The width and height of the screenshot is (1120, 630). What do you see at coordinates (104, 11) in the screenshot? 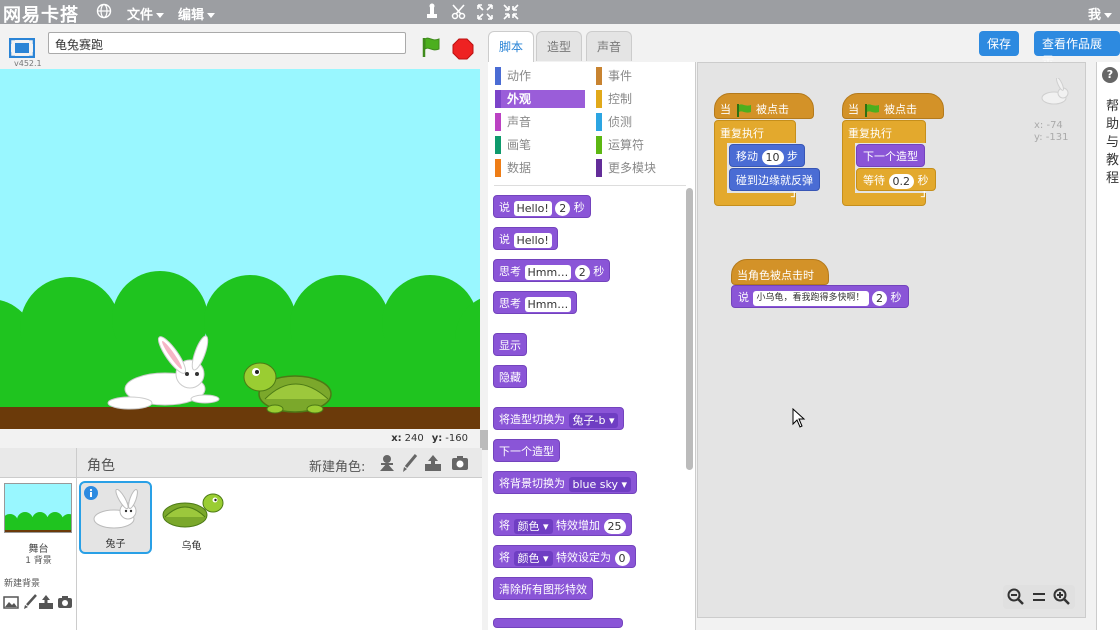
I see `globe-icon` at bounding box center [104, 11].